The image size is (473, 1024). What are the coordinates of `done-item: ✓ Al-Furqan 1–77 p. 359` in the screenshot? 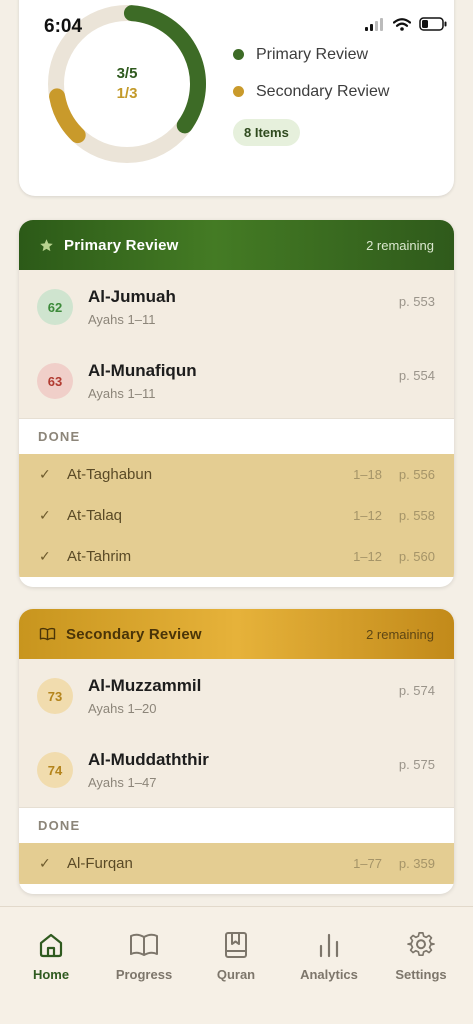 It's located at (236, 863).